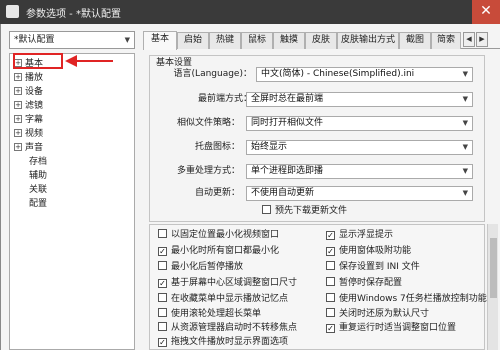 Image resolution: width=500 pixels, height=350 pixels. What do you see at coordinates (28, 106) in the screenshot?
I see `tree-item-filter: + 滤镜` at bounding box center [28, 106].